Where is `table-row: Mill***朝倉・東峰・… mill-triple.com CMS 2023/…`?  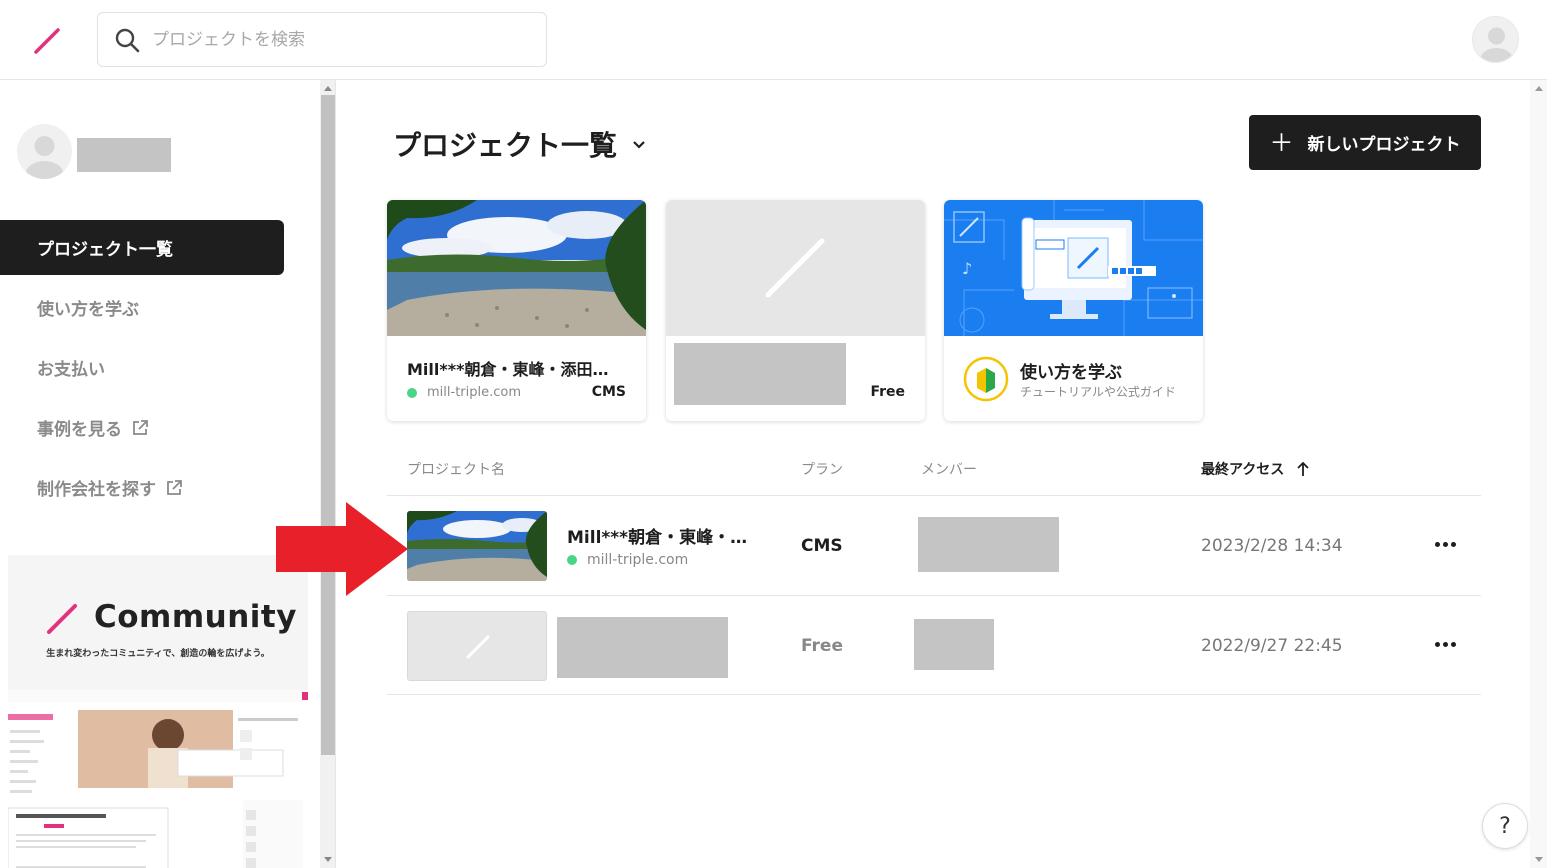
table-row: Mill***朝倉・東峰・… mill-triple.com CMS 2023/… is located at coordinates (934, 545).